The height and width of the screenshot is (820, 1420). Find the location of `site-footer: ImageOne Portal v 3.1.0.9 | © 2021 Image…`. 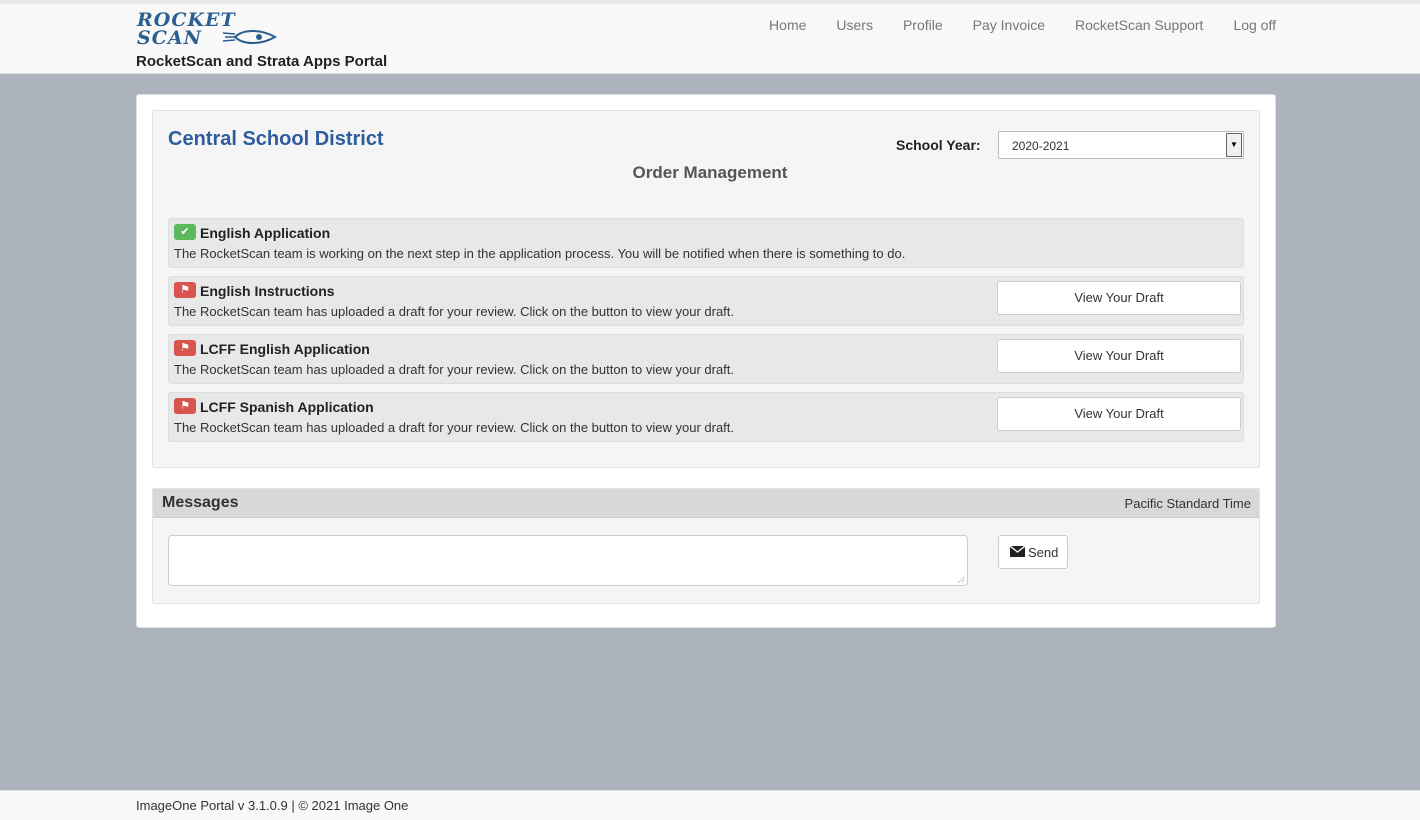

site-footer: ImageOne Portal v 3.1.0.9 | © 2021 Image… is located at coordinates (710, 805).